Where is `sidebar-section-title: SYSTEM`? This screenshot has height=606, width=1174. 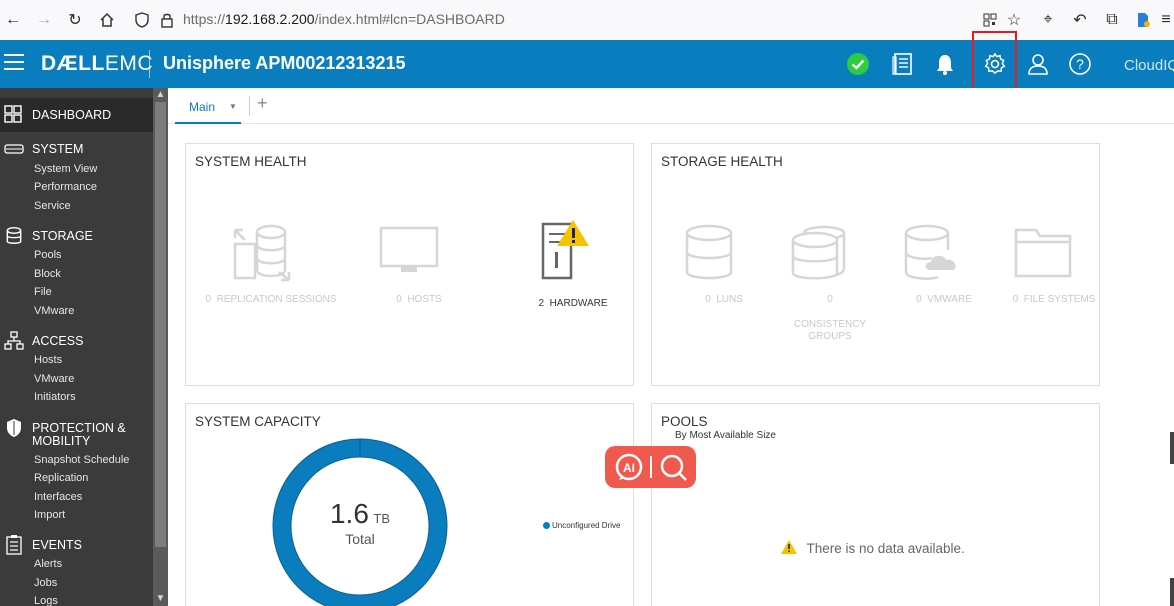
sidebar-section-title: SYSTEM is located at coordinates (57, 149).